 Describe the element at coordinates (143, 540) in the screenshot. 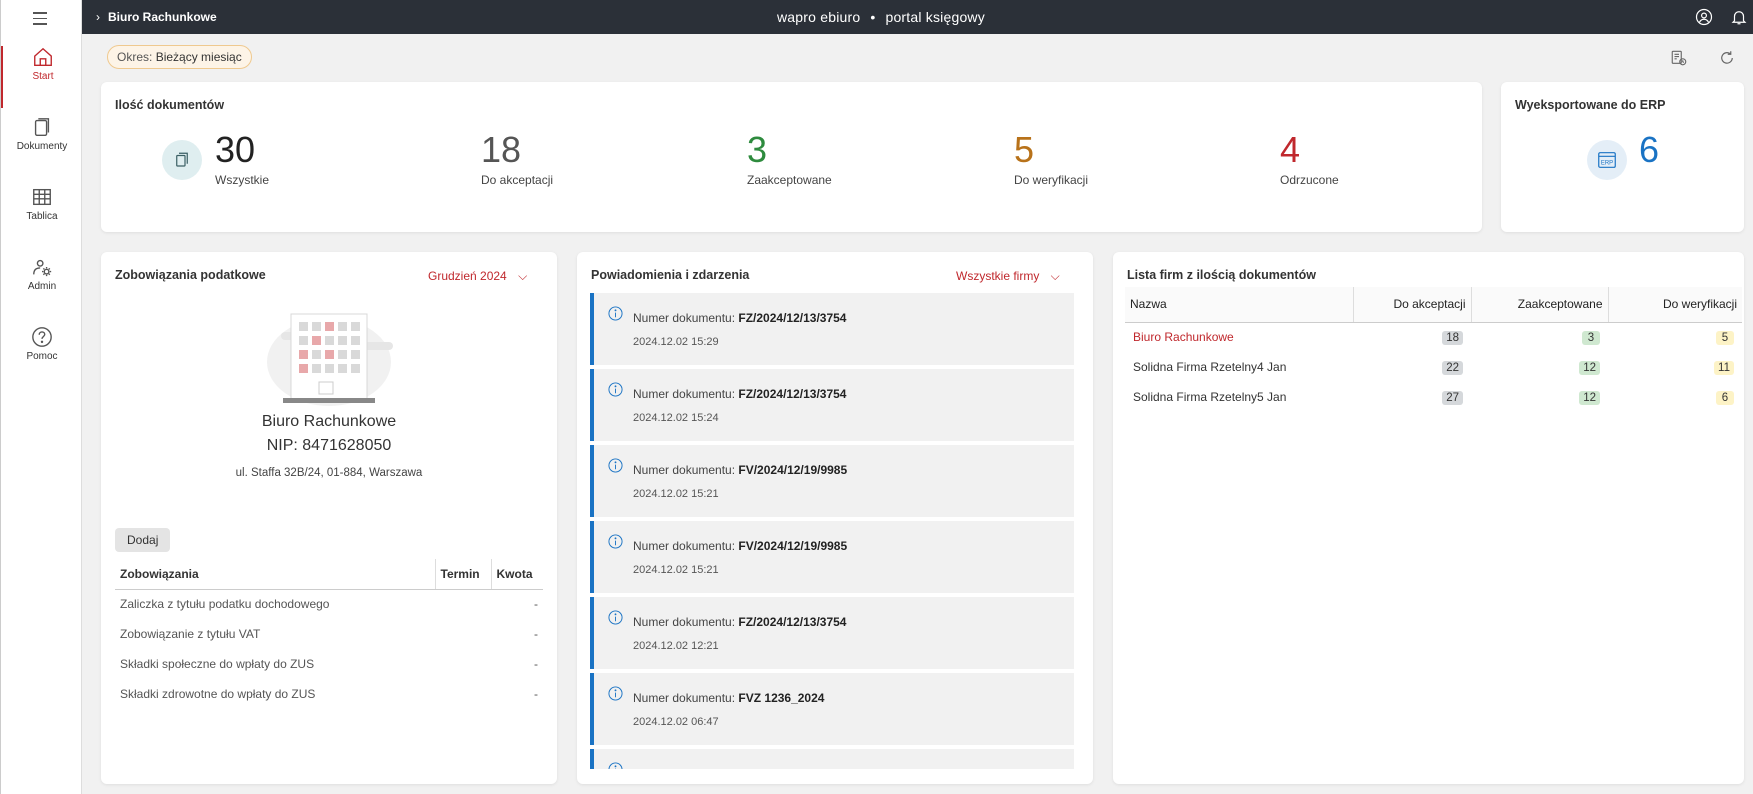

I see `add-obligation-button: Dodaj` at that location.